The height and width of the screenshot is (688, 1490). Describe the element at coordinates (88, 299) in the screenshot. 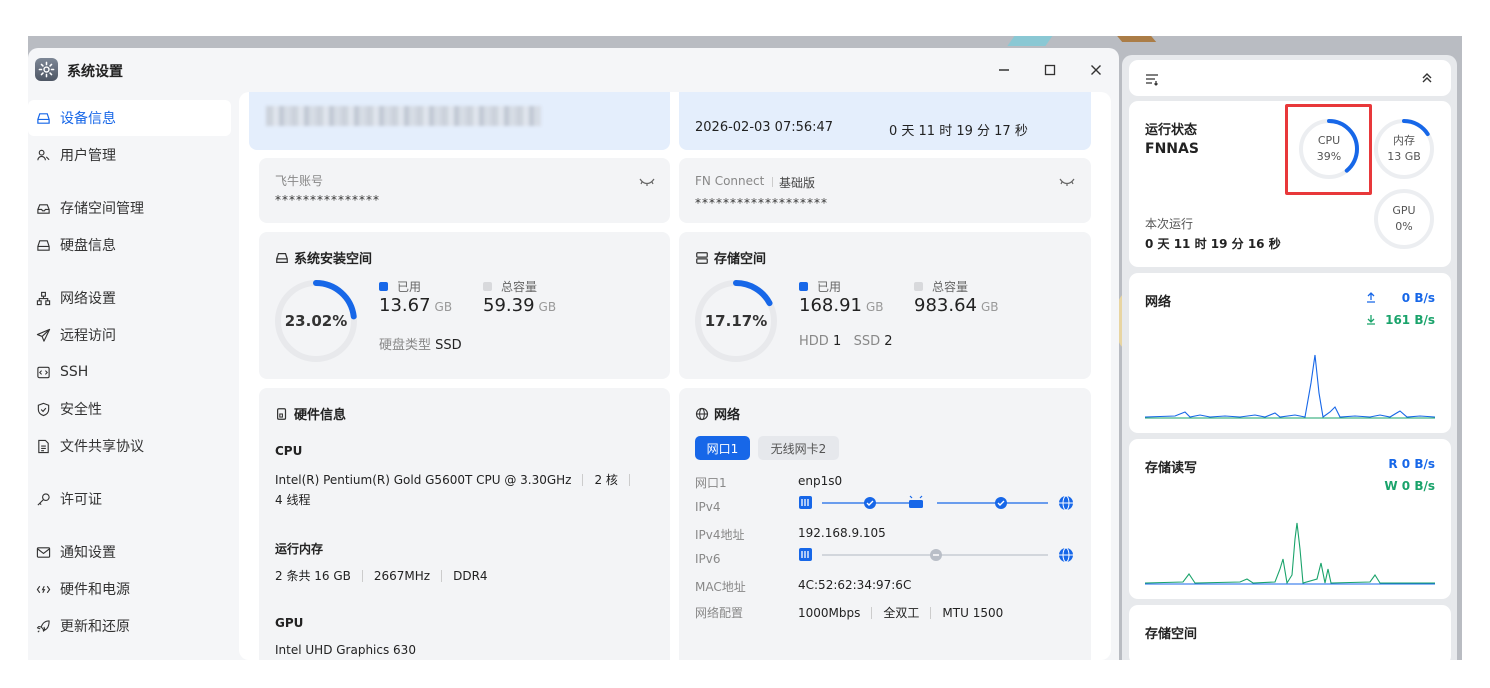

I see `sidebar-item-label: 网络设置` at that location.